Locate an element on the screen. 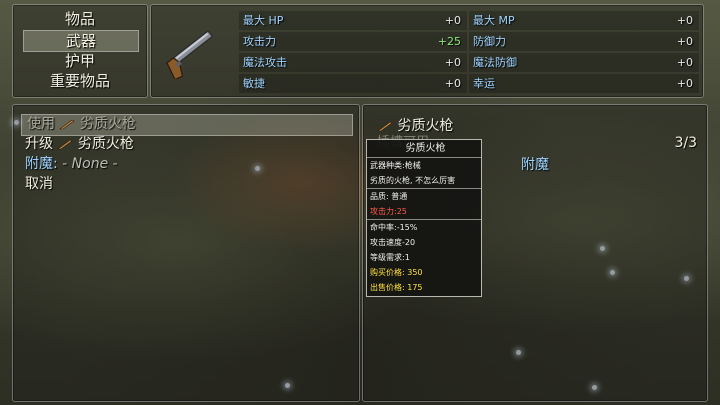 This screenshot has width=720, height=405. category-window: 物品 武器 护甲 重要物品 is located at coordinates (80, 51).